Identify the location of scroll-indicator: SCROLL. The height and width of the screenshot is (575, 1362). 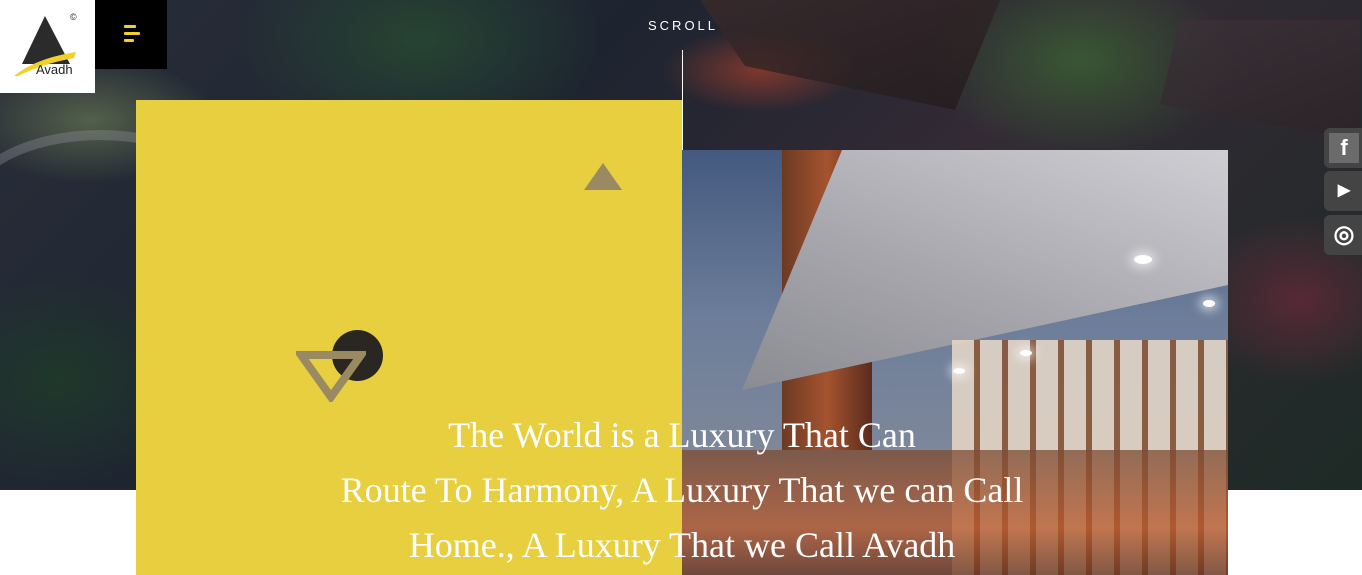
(683, 25).